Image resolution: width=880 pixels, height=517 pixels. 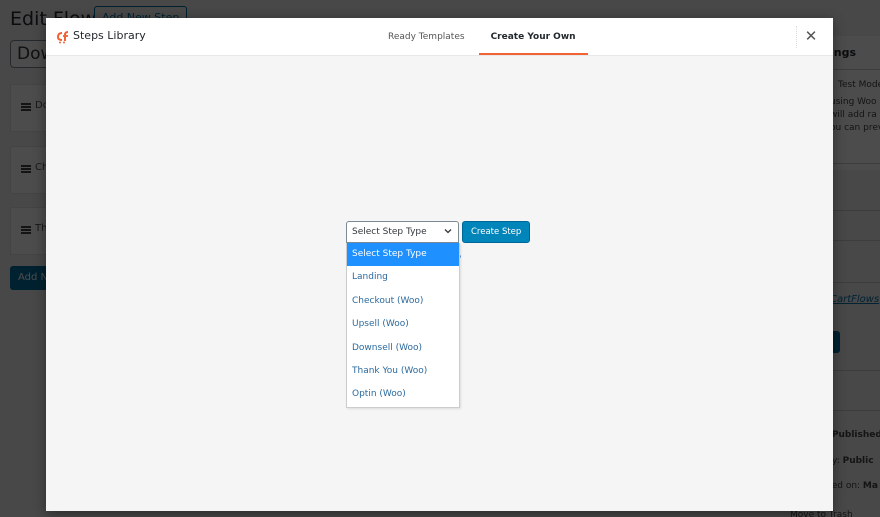 I want to click on close-icon: ✕, so click(x=811, y=36).